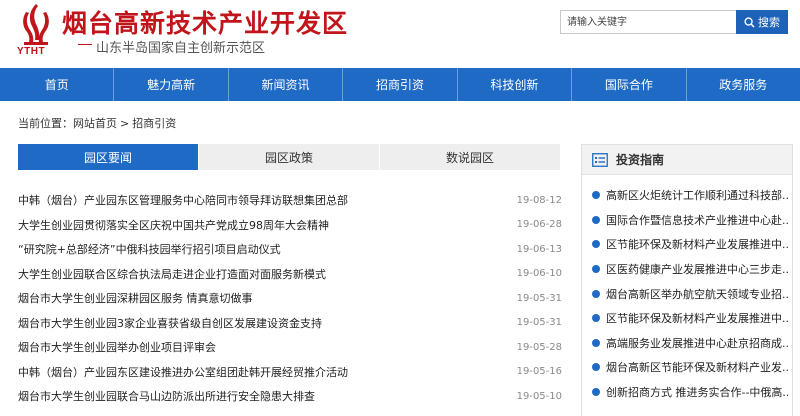 Image resolution: width=800 pixels, height=416 pixels. Describe the element at coordinates (166, 396) in the screenshot. I see `news-title-link: 烟台市大学生创业园联合马山边防派出所进行安全隐患大排查` at that location.